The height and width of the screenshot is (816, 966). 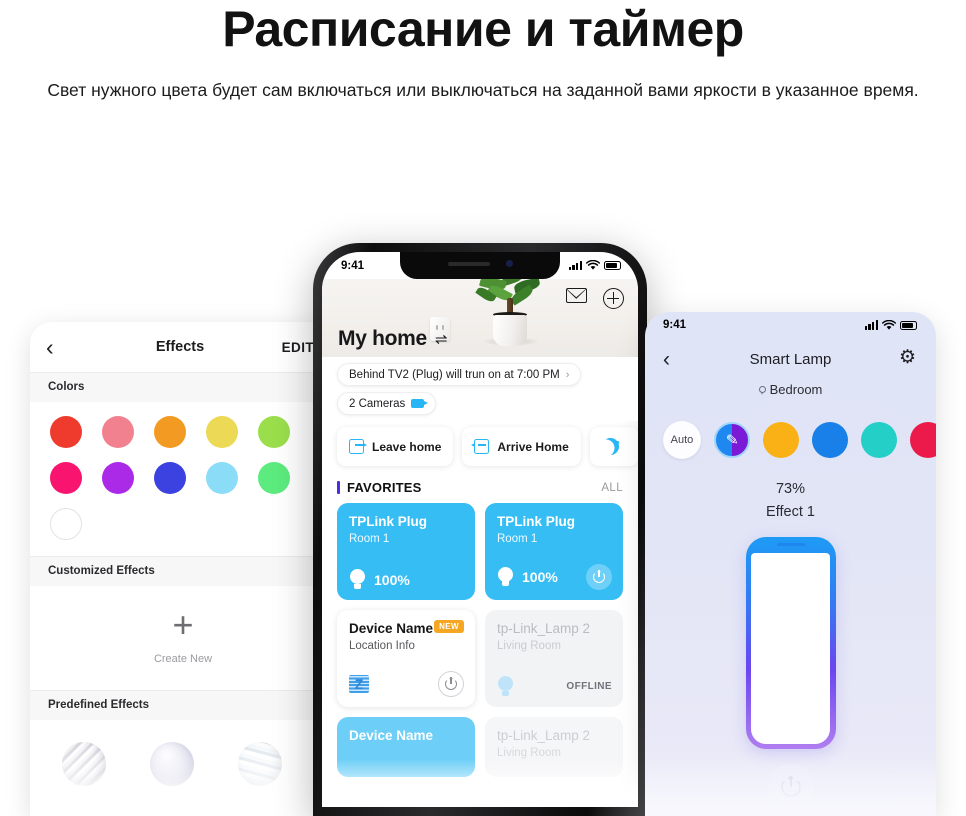 What do you see at coordinates (567, 374) in the screenshot?
I see `chevron-right-icon: ›` at bounding box center [567, 374].